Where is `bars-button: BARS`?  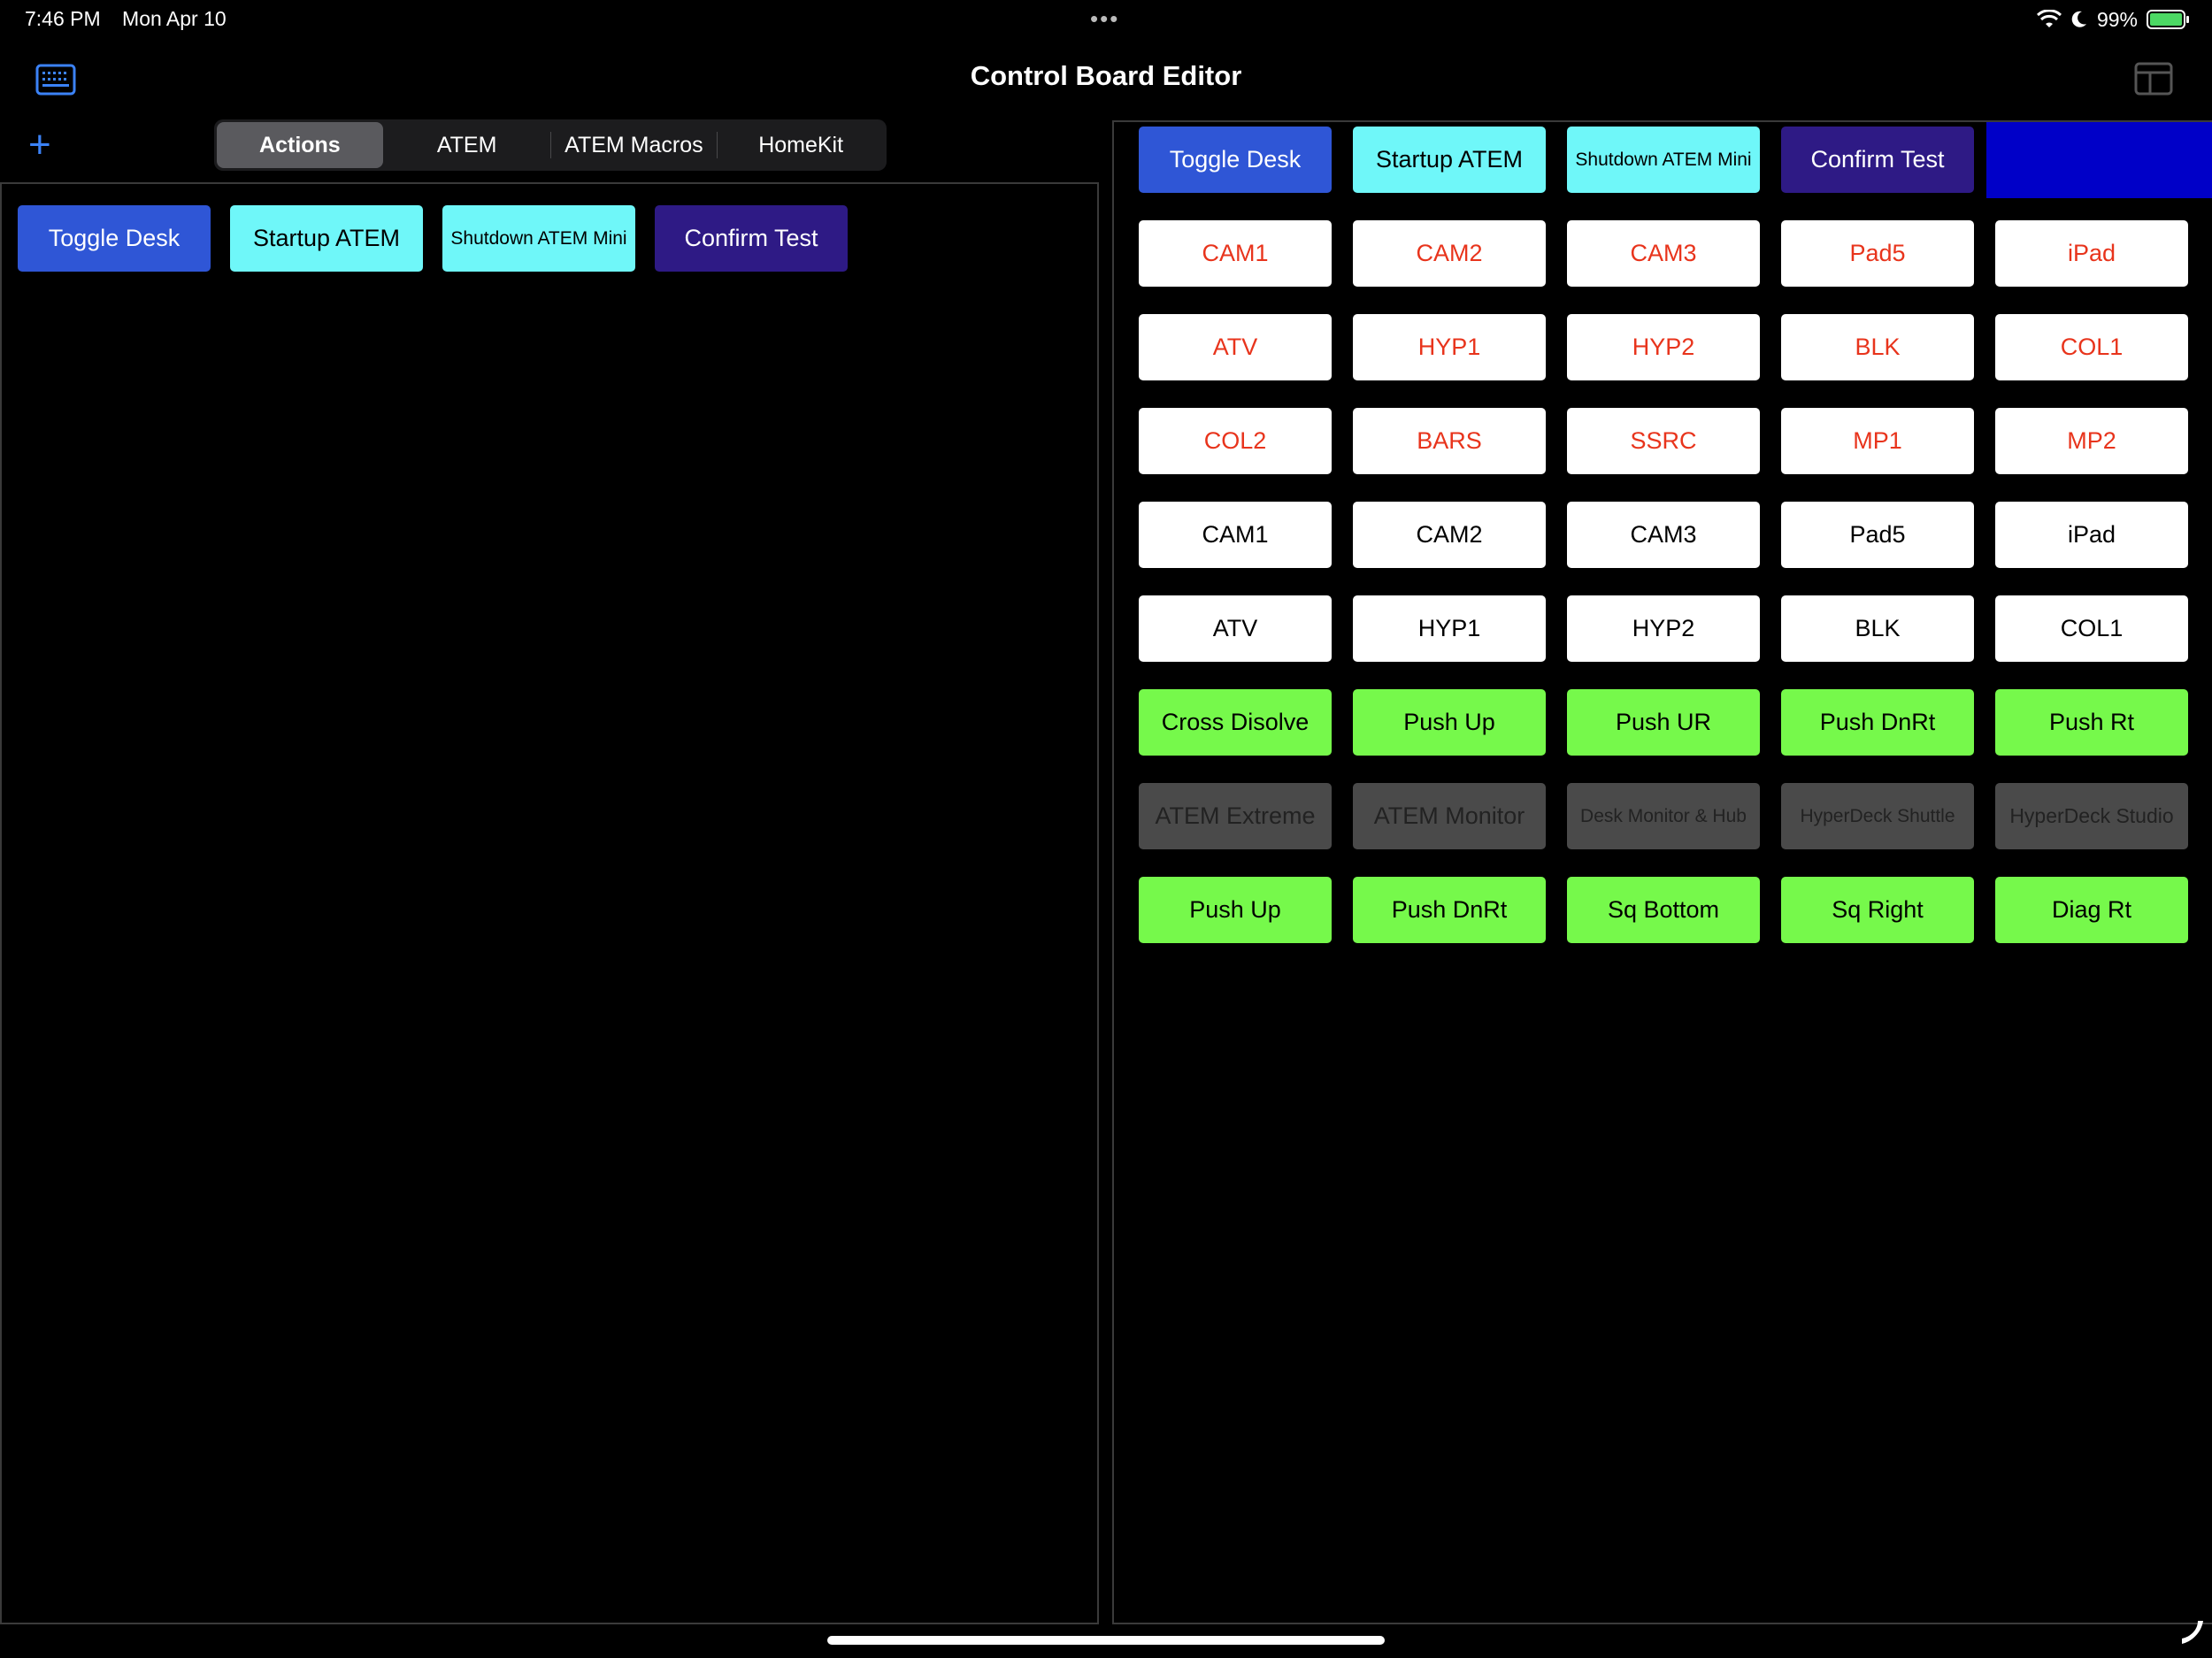
bars-button: BARS is located at coordinates (1449, 441).